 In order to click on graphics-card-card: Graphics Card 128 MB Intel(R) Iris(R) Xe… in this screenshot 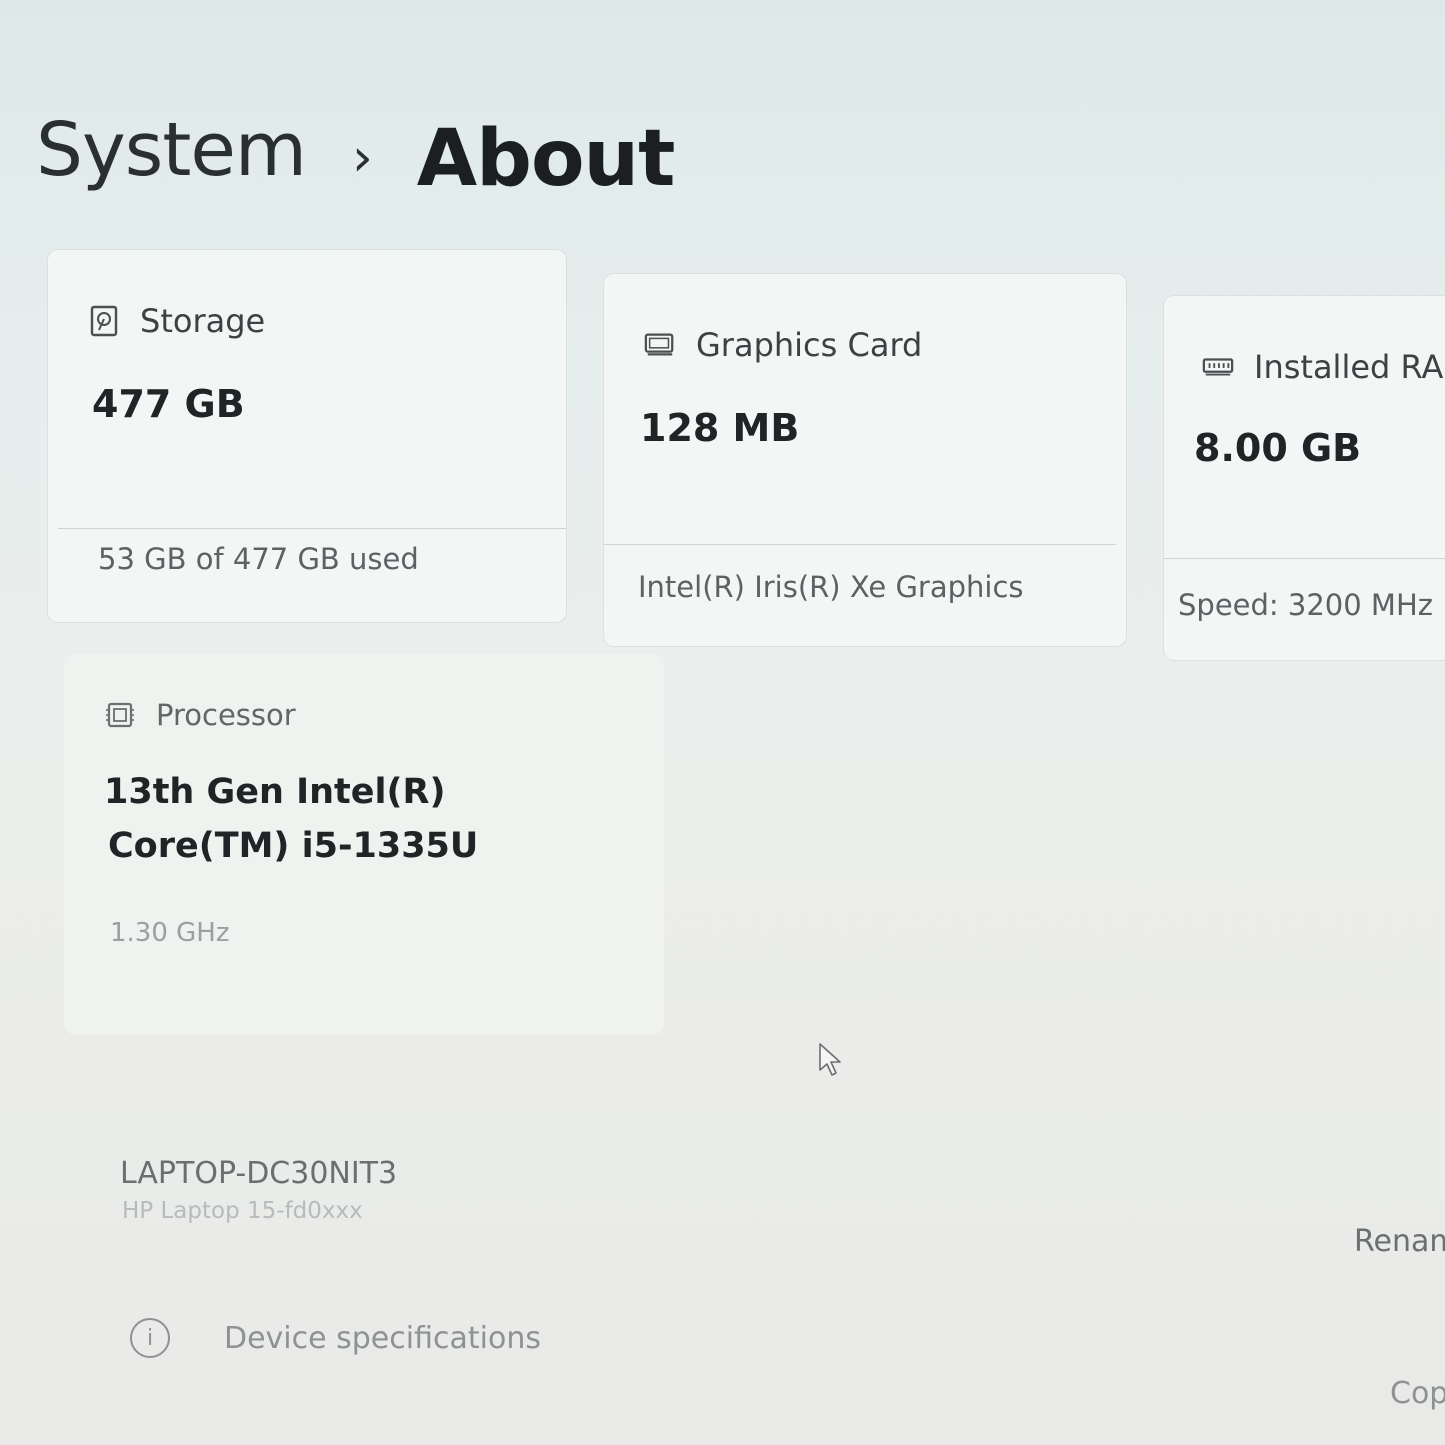, I will do `click(865, 460)`.